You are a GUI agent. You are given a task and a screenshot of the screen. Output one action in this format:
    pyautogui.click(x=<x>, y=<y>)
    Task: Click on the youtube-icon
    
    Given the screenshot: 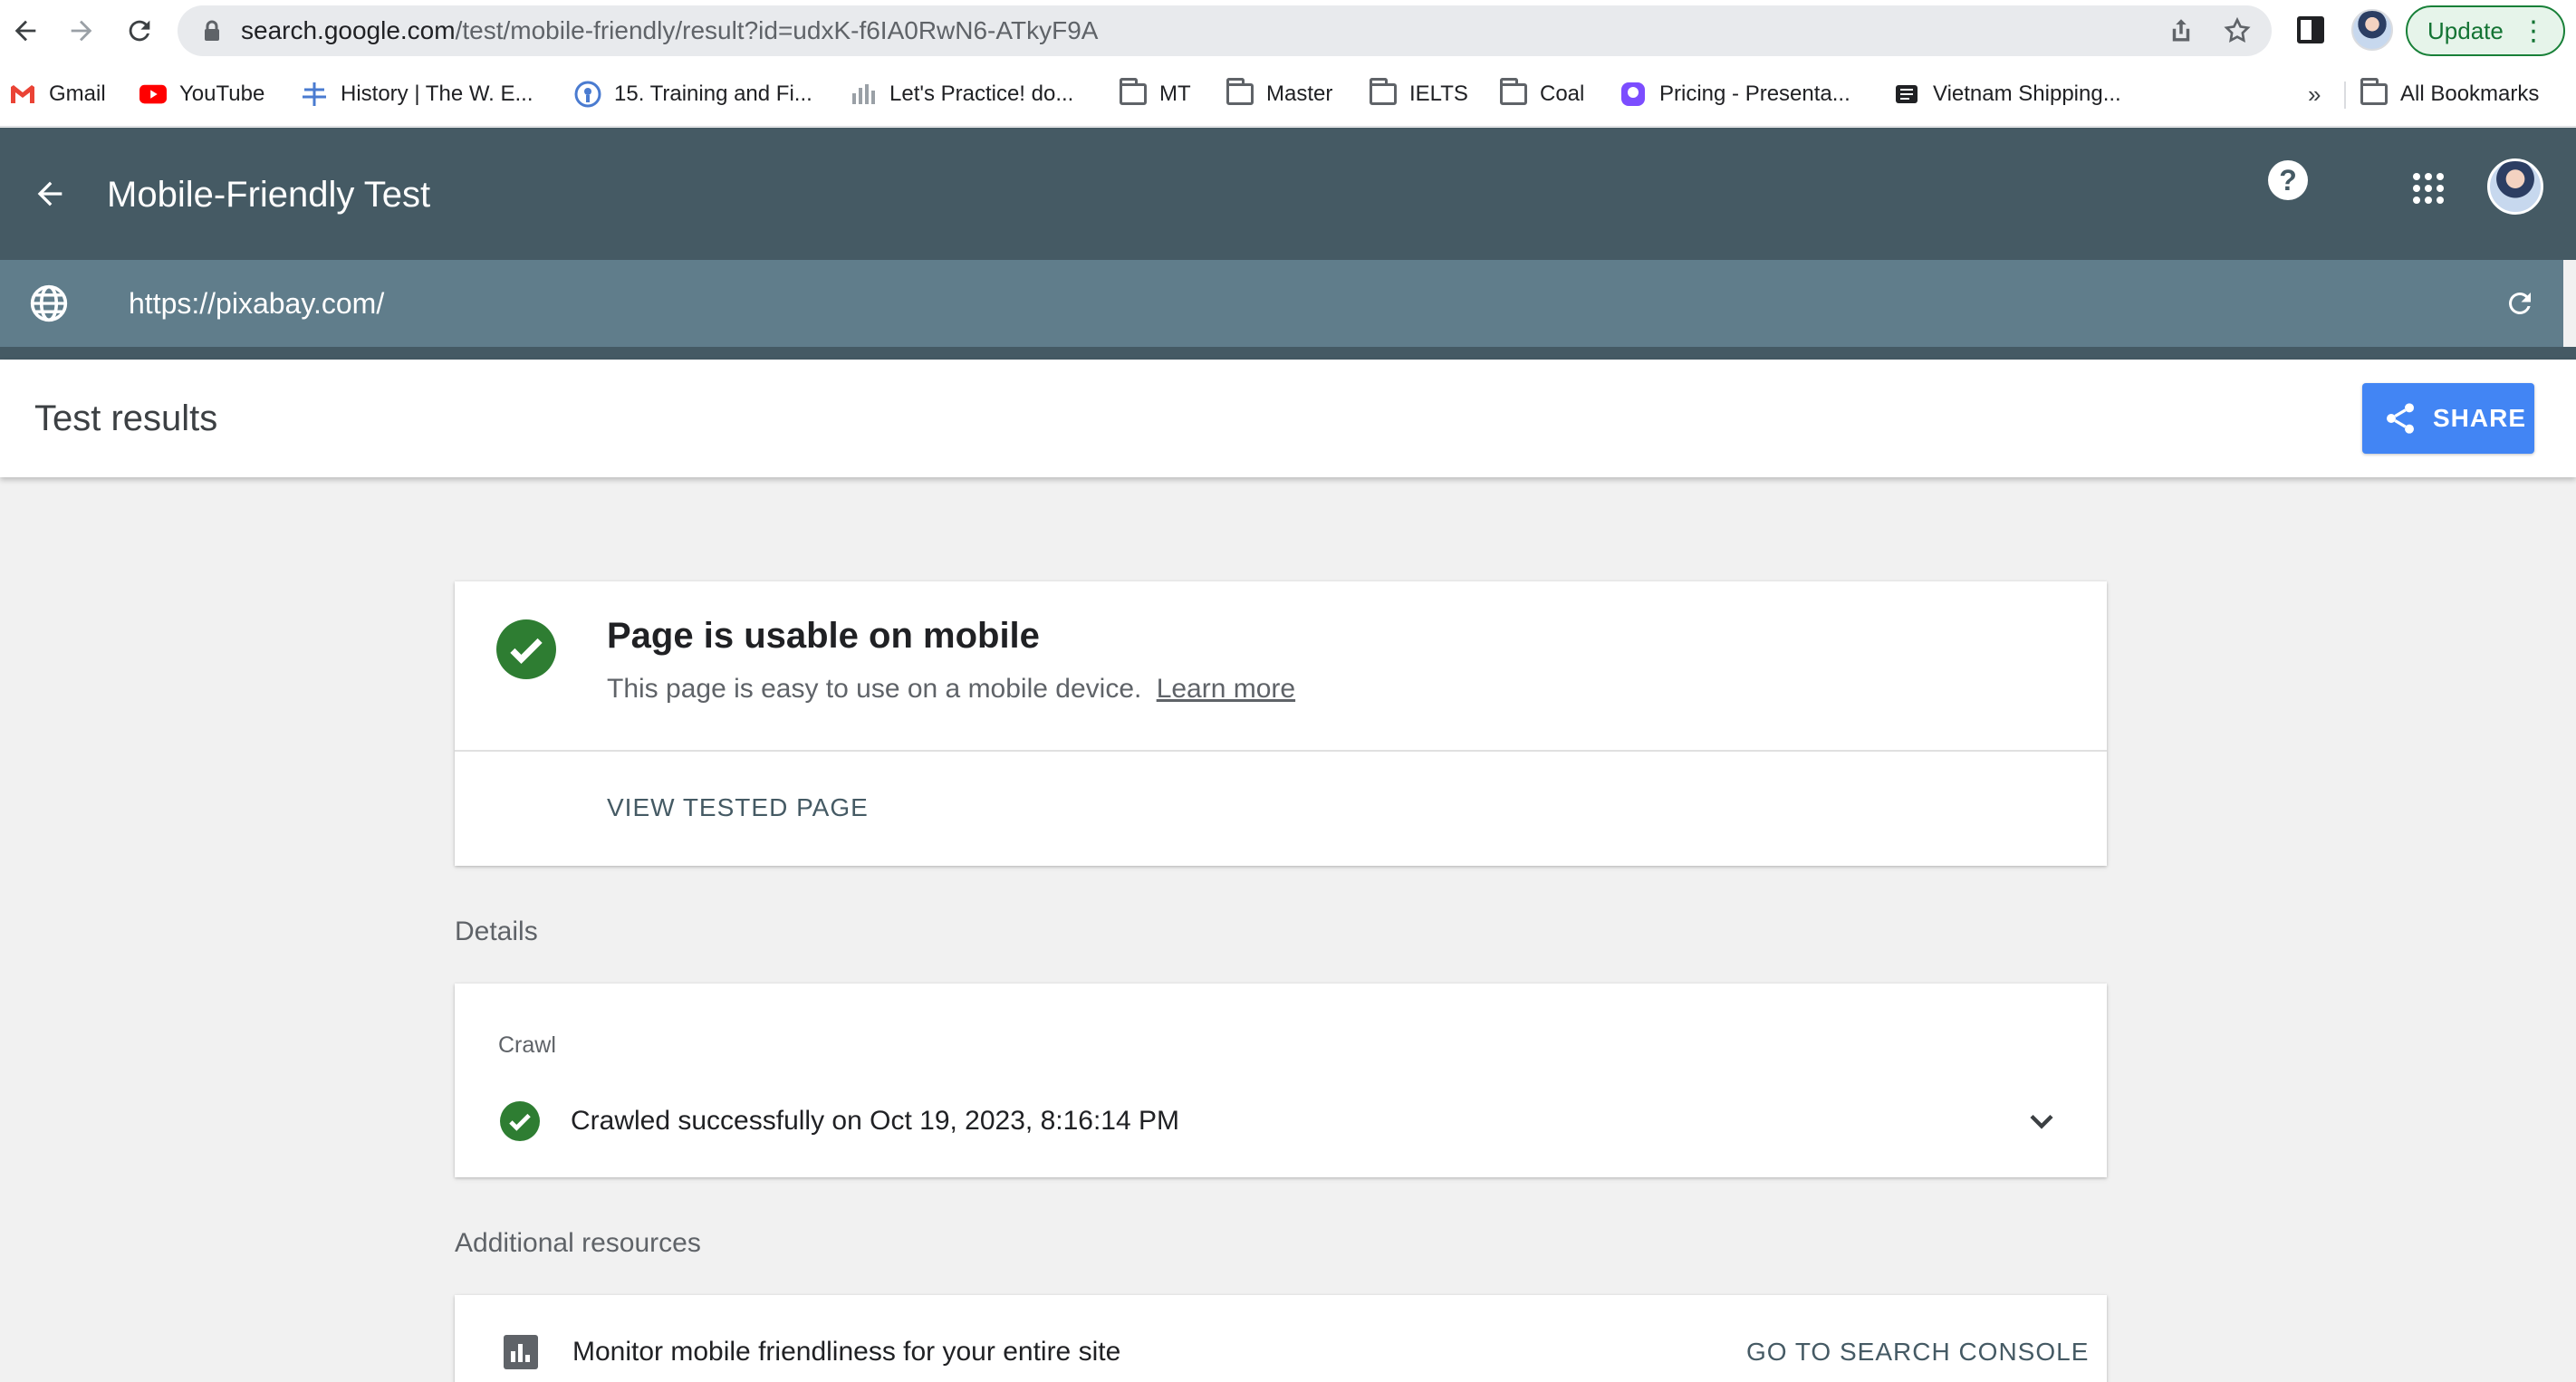 What is the action you would take?
    pyautogui.click(x=153, y=94)
    